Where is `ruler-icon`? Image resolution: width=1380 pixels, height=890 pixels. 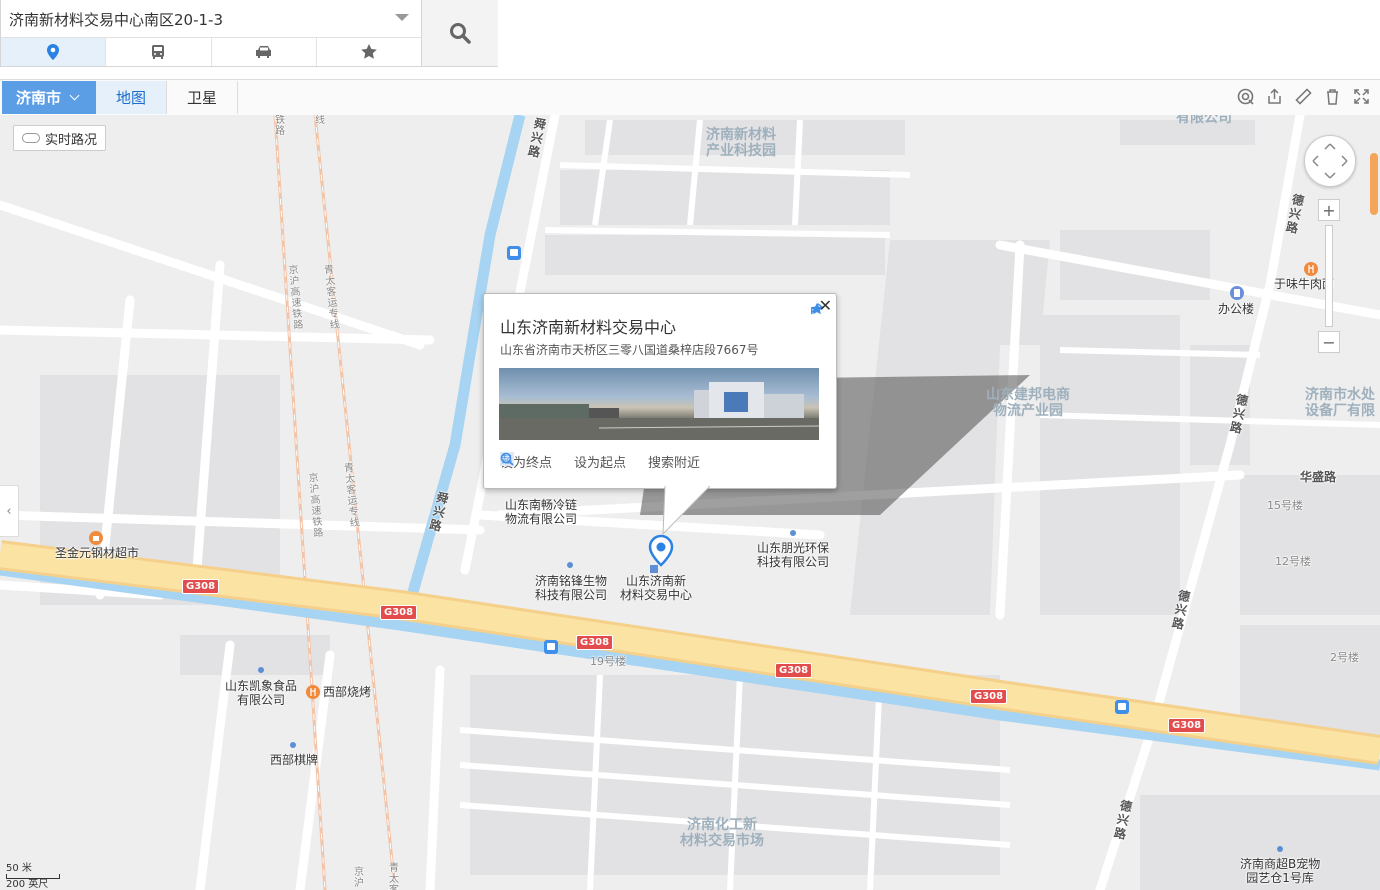 ruler-icon is located at coordinates (1303, 96).